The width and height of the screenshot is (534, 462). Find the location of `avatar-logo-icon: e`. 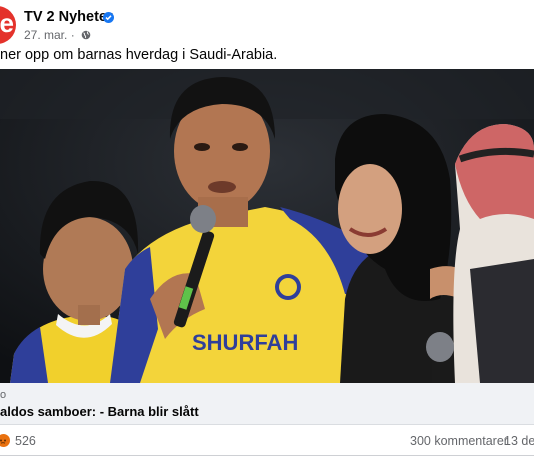

avatar-logo-icon: e is located at coordinates (7, 23).